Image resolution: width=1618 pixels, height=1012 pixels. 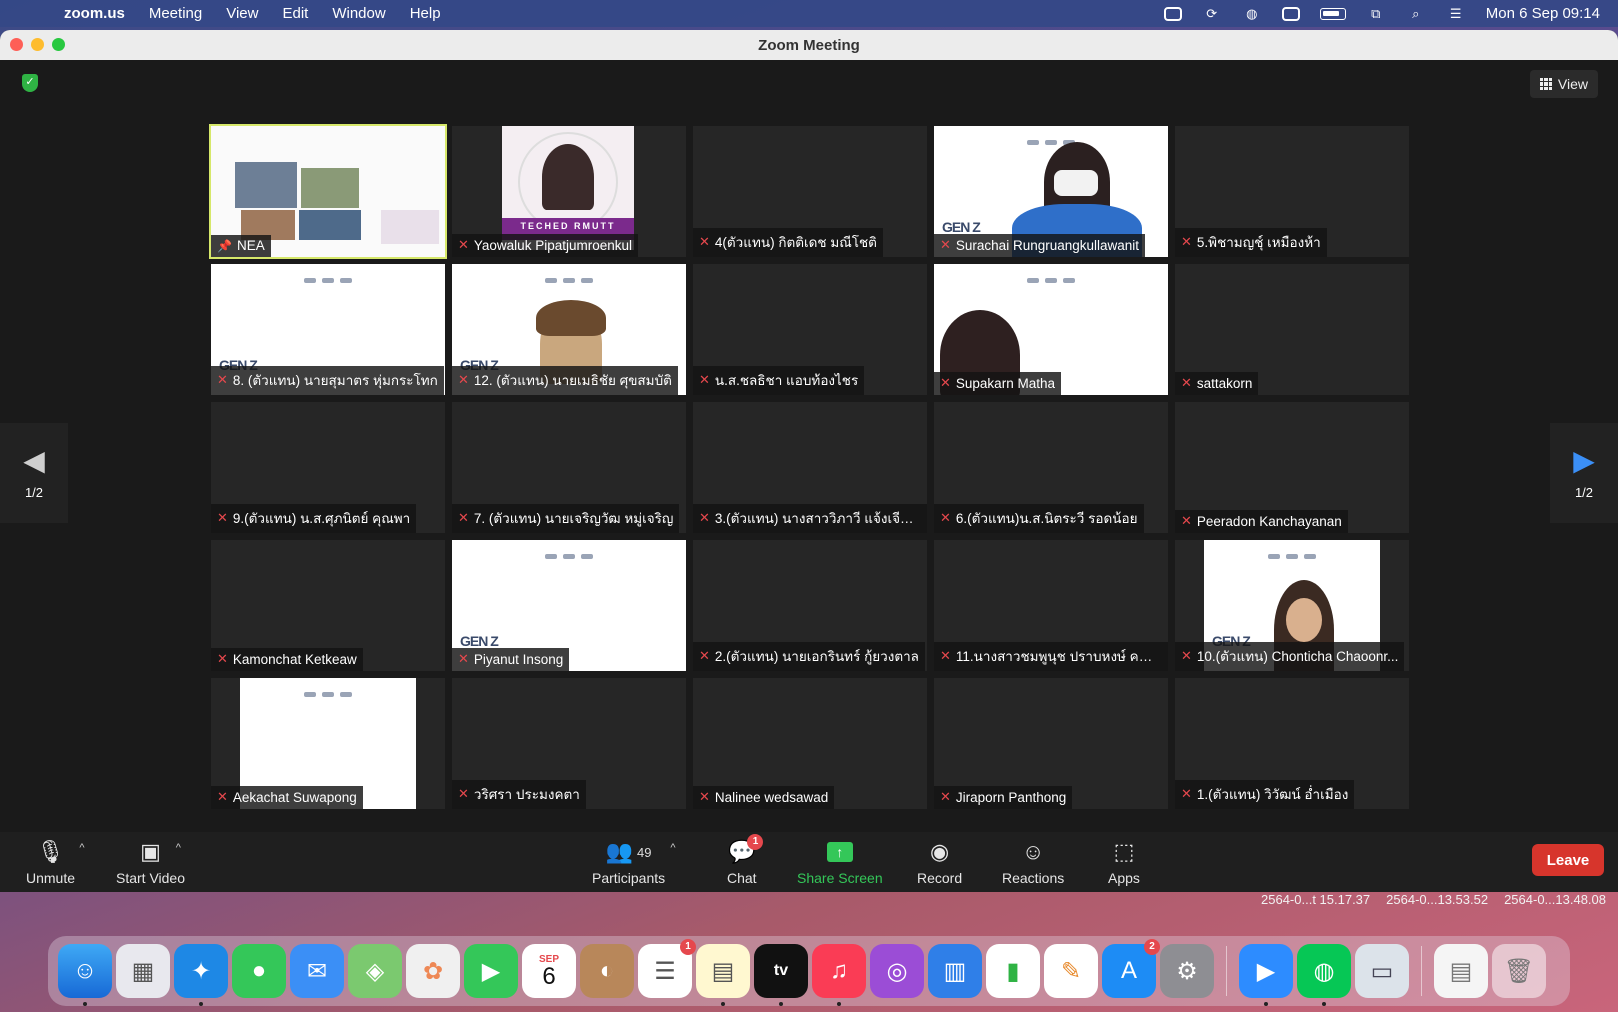 I want to click on line-status-icon: ◍, so click(x=1252, y=14).